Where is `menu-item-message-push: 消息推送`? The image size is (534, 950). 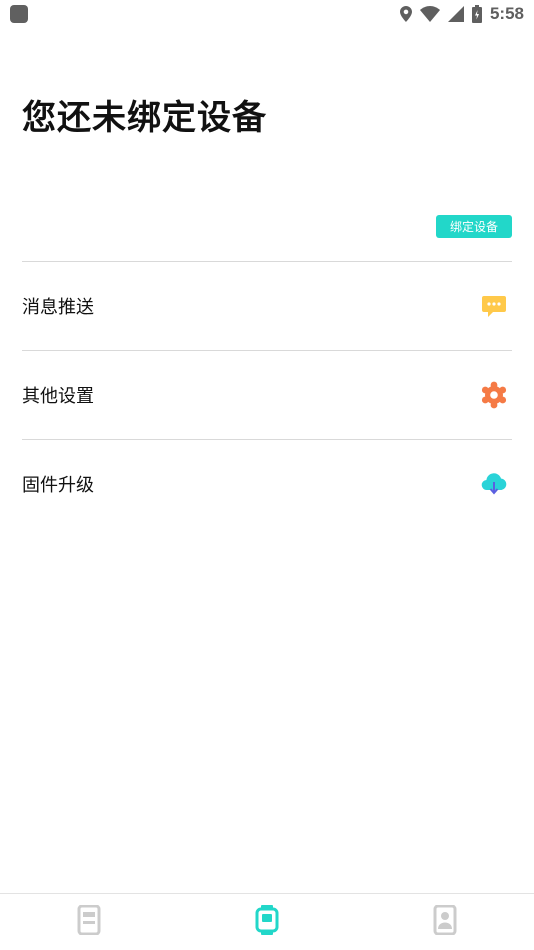 menu-item-message-push: 消息推送 is located at coordinates (267, 306).